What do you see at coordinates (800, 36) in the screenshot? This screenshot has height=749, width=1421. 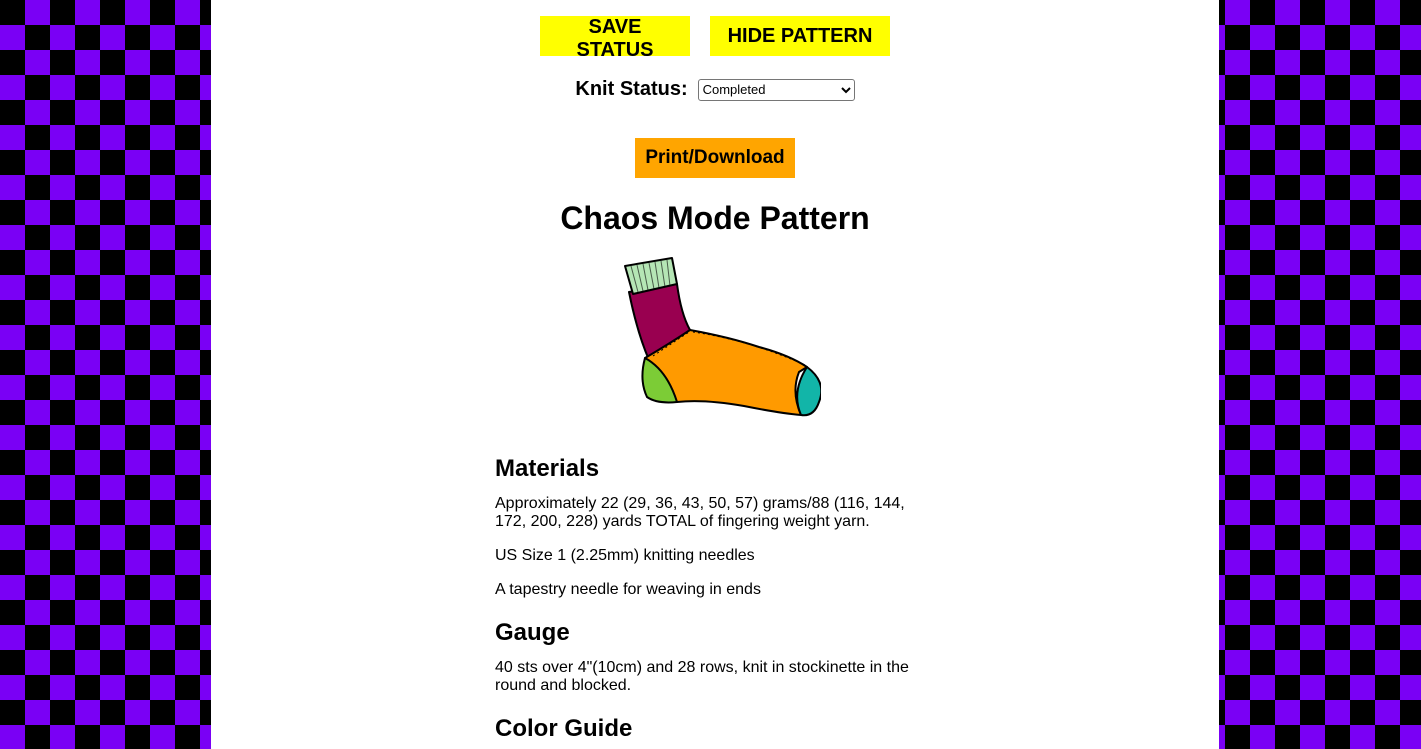 I see `hide-pattern-button: HIDE PATTERN` at bounding box center [800, 36].